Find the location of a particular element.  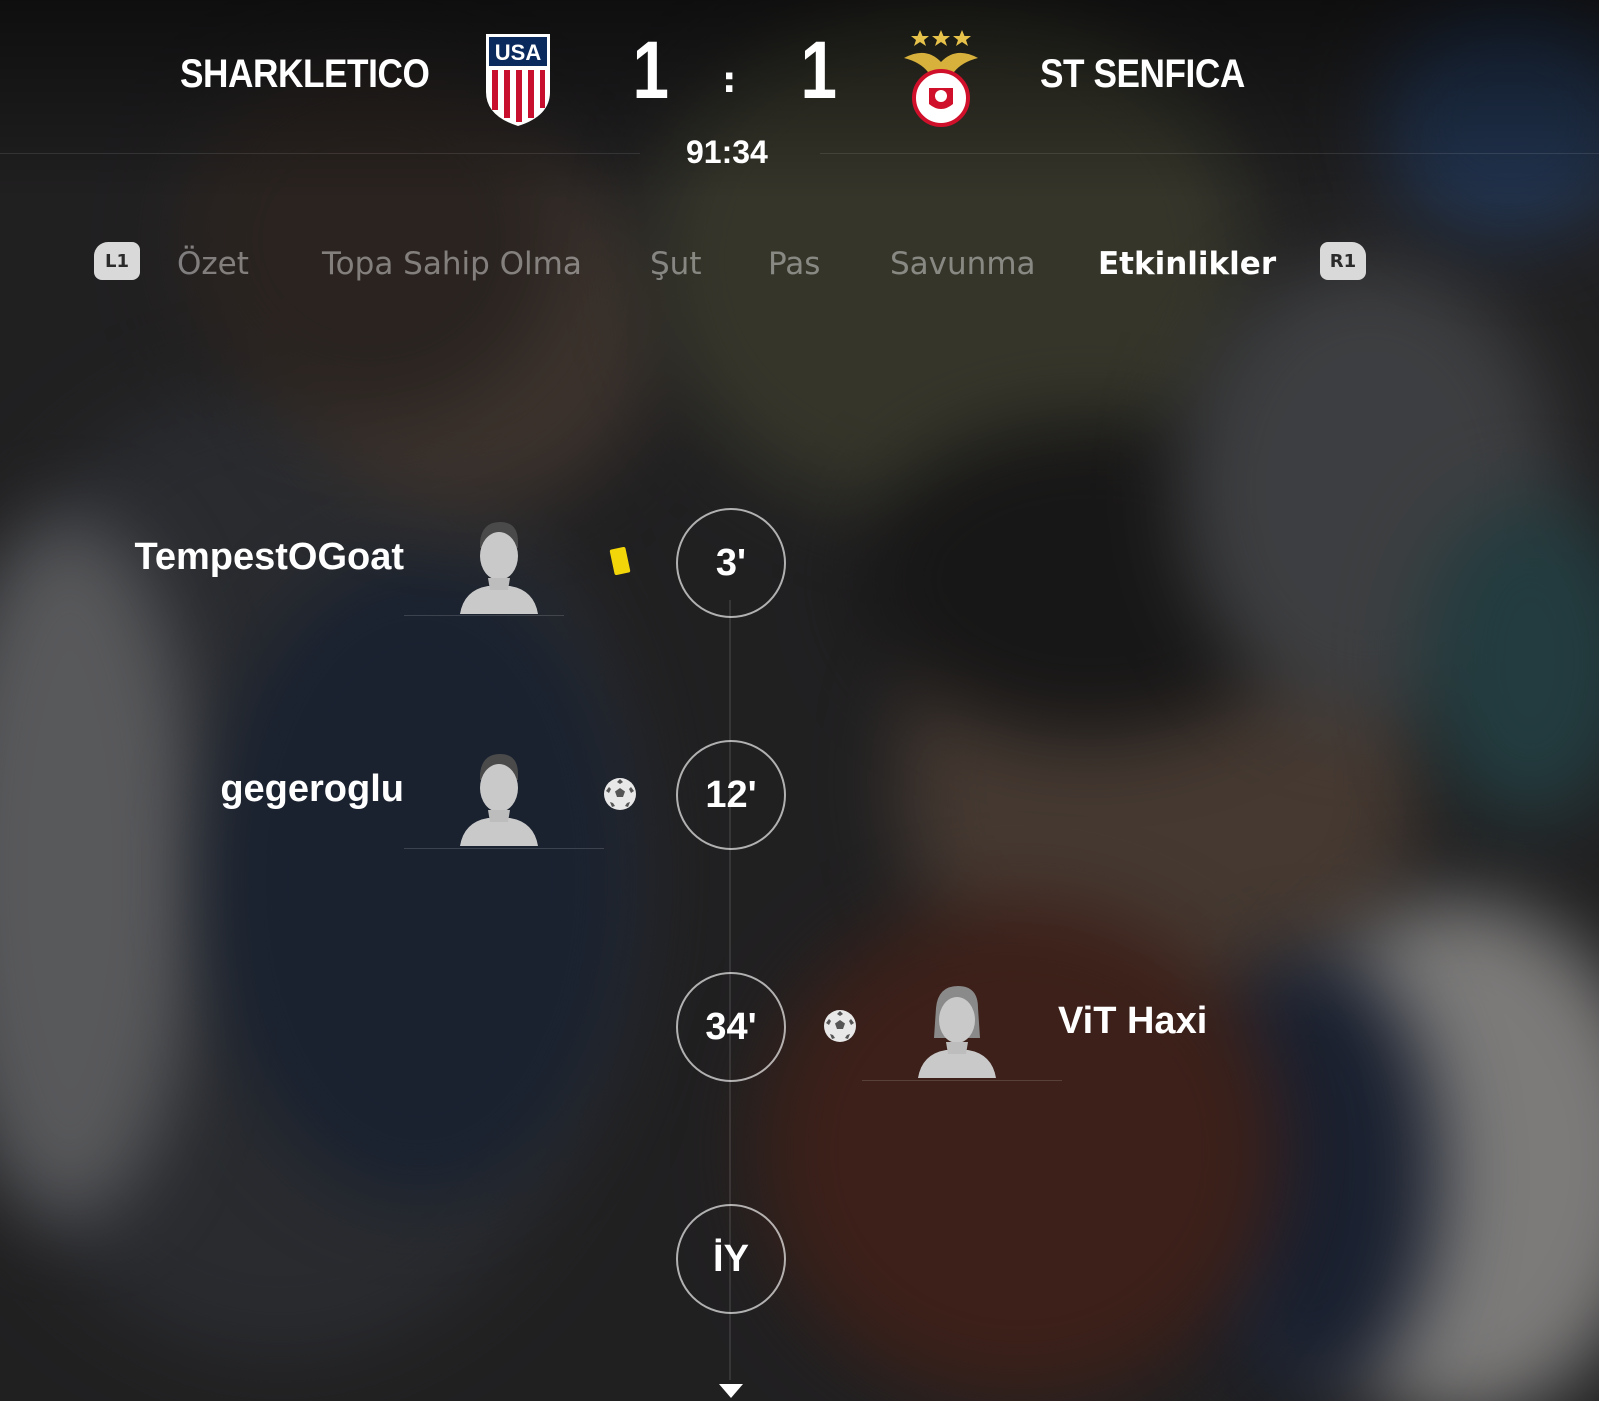

usa-crest-icon: USA is located at coordinates (518, 80).